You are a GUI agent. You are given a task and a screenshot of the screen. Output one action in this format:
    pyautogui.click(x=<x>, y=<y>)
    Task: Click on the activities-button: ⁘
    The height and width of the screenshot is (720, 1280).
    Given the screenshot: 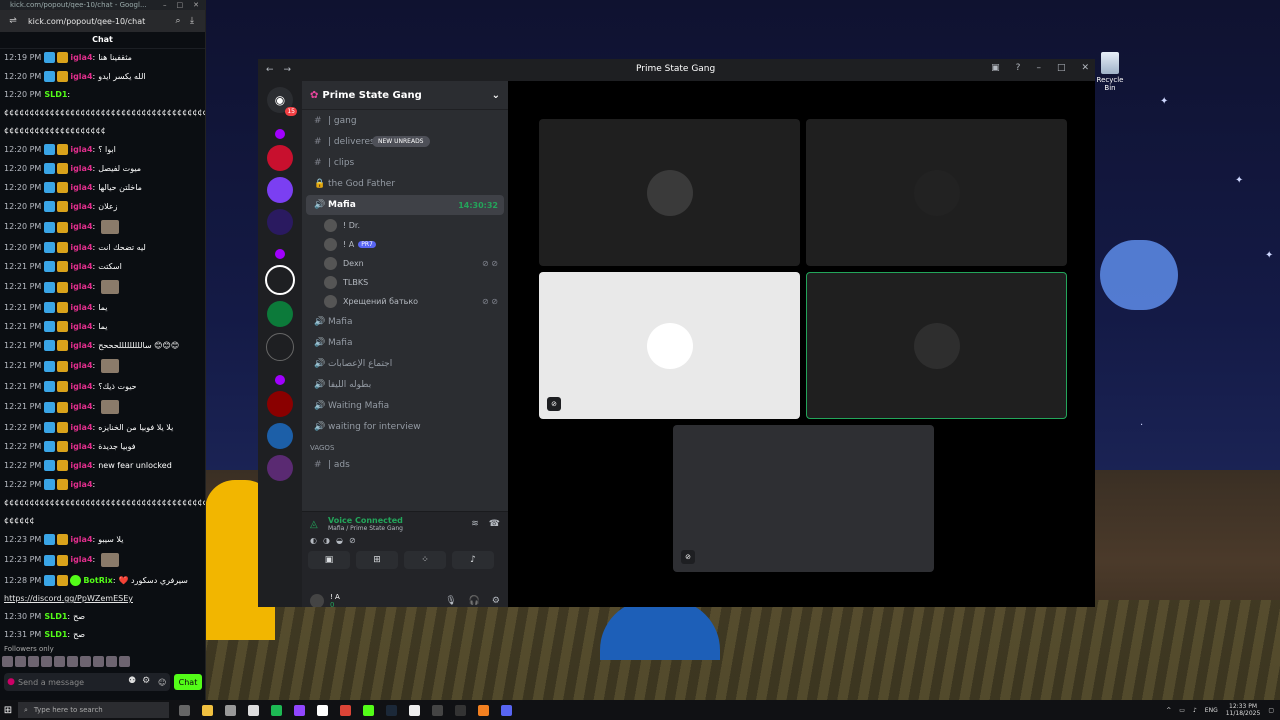 What is the action you would take?
    pyautogui.click(x=425, y=560)
    